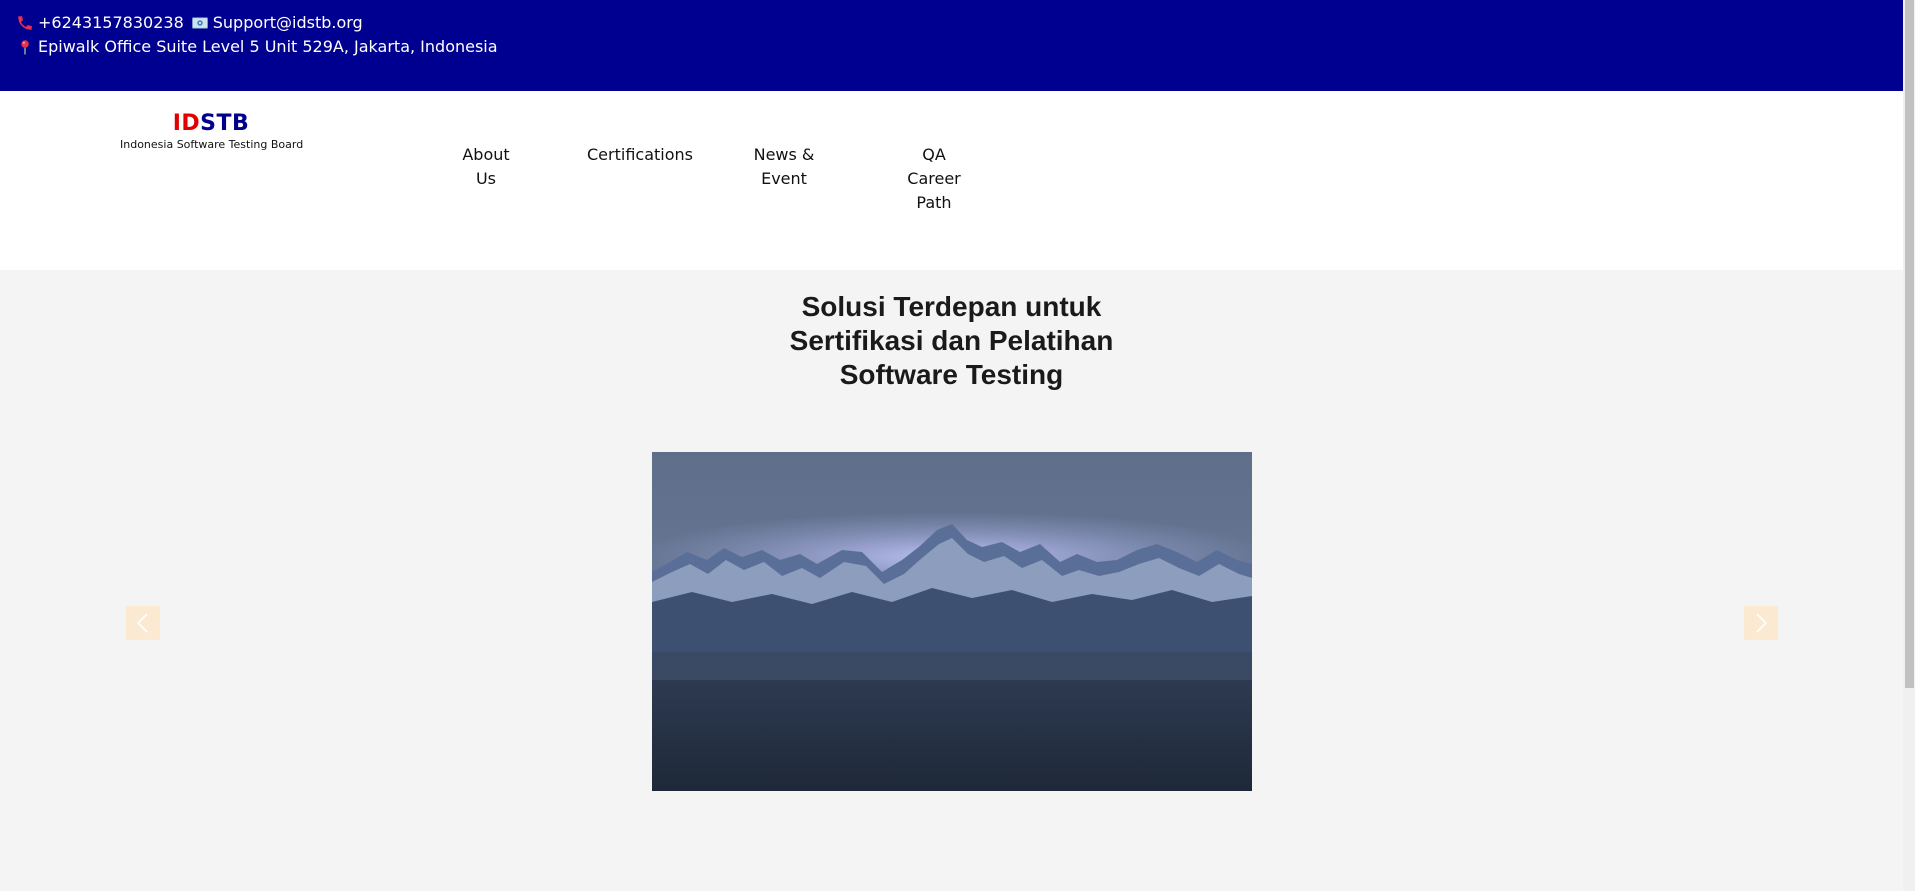  I want to click on carousel-prev-button, so click(143, 623).